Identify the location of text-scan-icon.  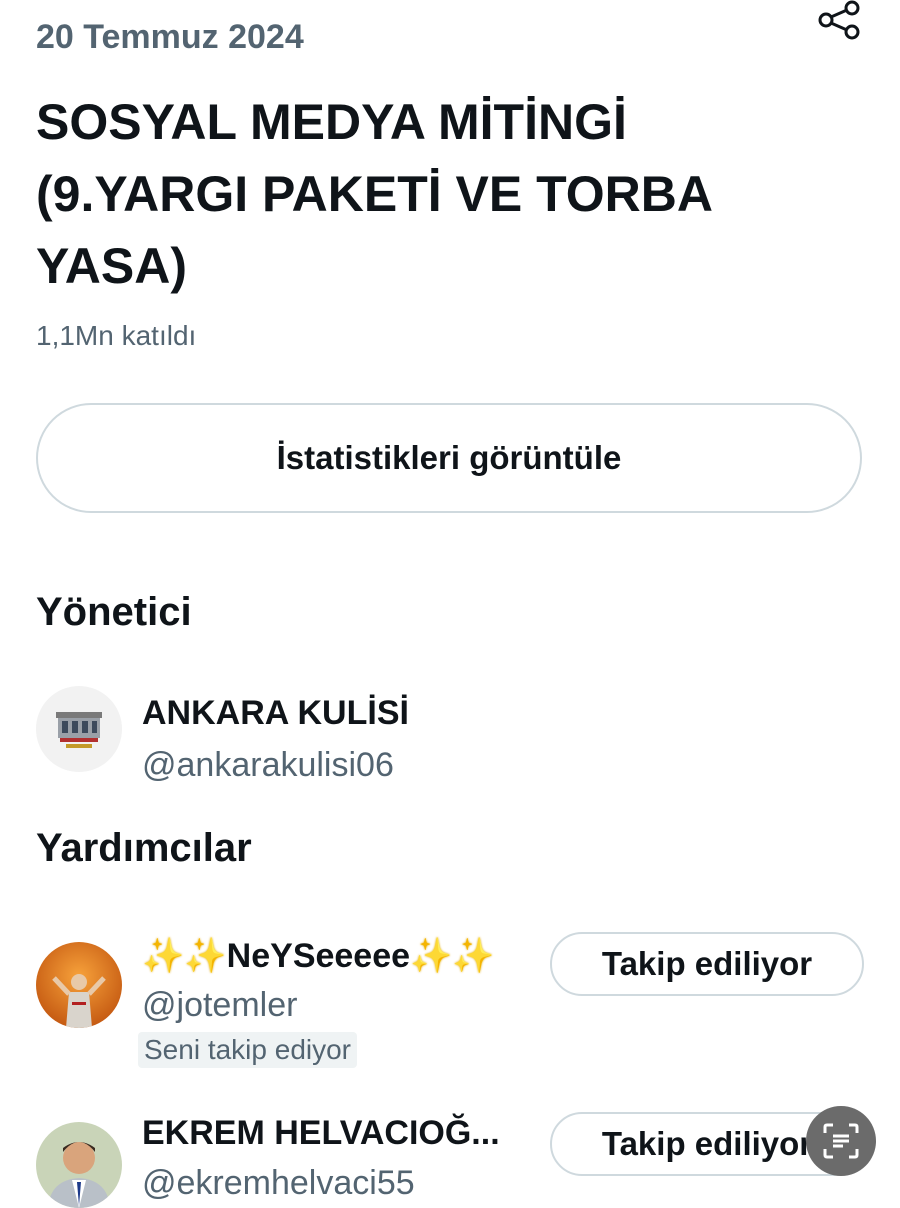
(841, 1141).